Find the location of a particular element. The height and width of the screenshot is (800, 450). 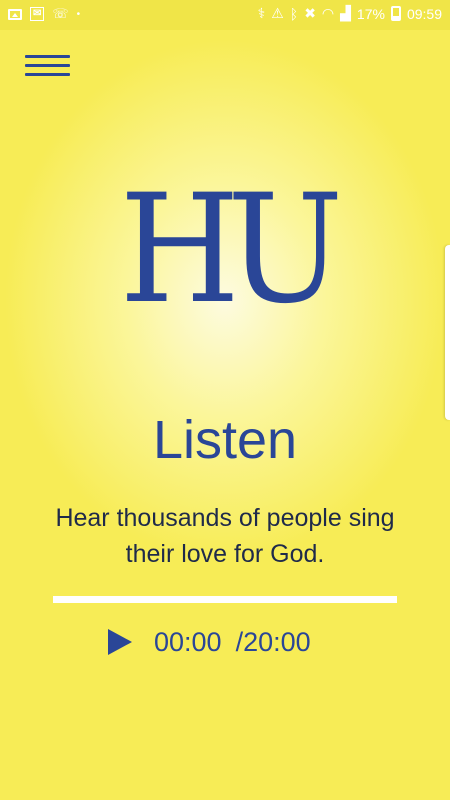

battery-icon is located at coordinates (395, 13).